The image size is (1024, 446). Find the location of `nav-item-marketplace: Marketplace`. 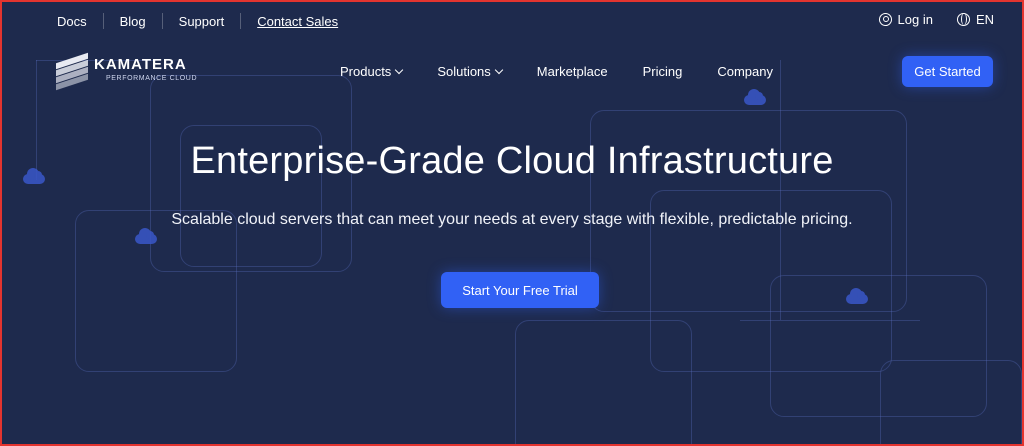

nav-item-marketplace: Marketplace is located at coordinates (572, 71).